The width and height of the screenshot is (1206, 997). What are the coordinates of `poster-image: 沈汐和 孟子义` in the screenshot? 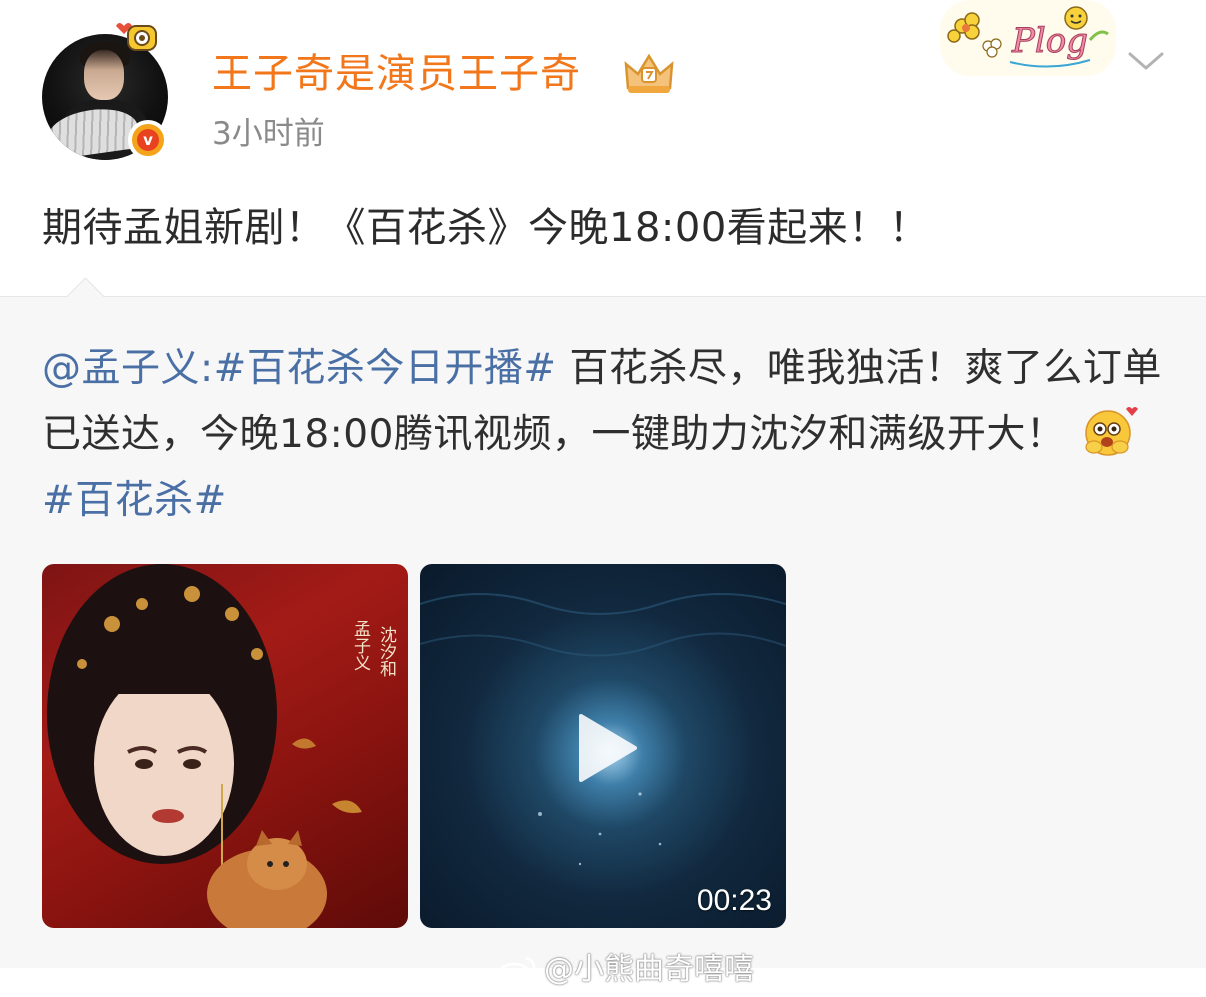 It's located at (225, 746).